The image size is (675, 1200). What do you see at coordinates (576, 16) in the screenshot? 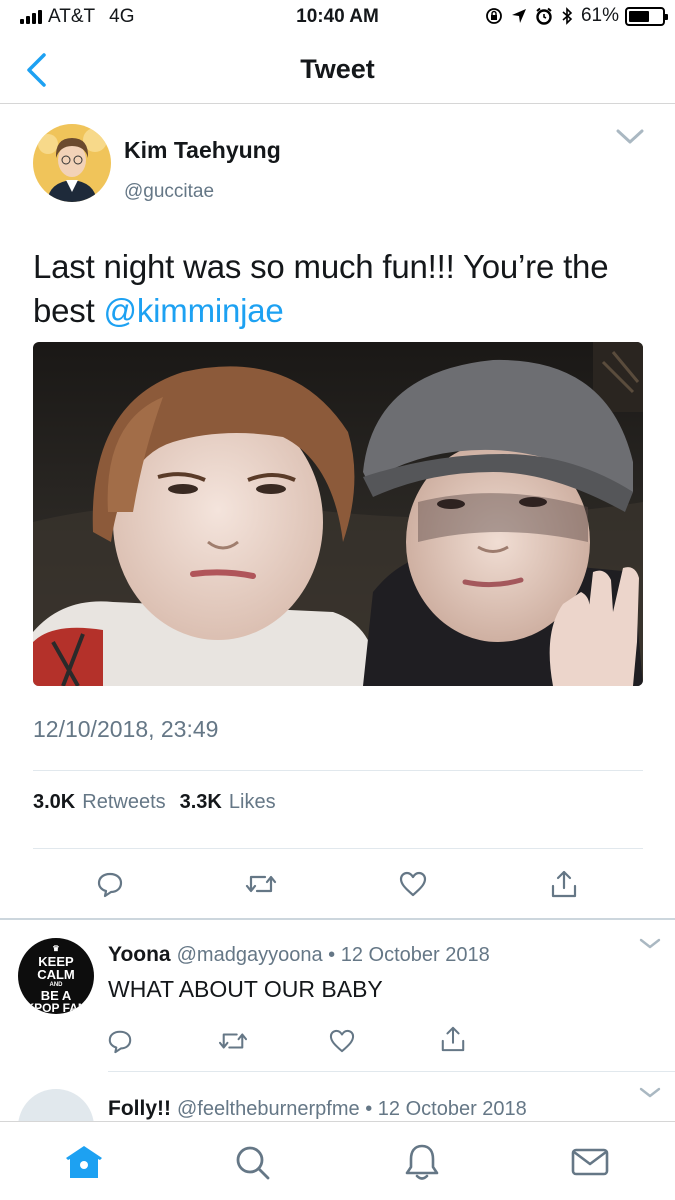
I see `status-right: 61%` at bounding box center [576, 16].